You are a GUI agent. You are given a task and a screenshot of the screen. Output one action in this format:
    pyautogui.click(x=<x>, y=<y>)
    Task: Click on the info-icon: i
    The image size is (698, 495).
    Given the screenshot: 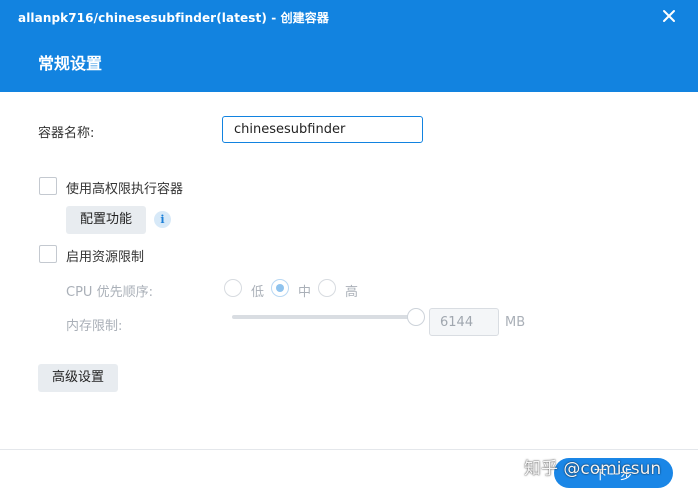 What is the action you would take?
    pyautogui.click(x=162, y=219)
    